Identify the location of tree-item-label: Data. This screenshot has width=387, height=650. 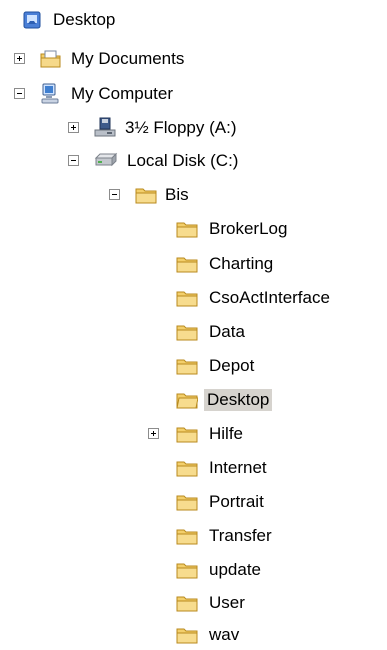
(227, 331).